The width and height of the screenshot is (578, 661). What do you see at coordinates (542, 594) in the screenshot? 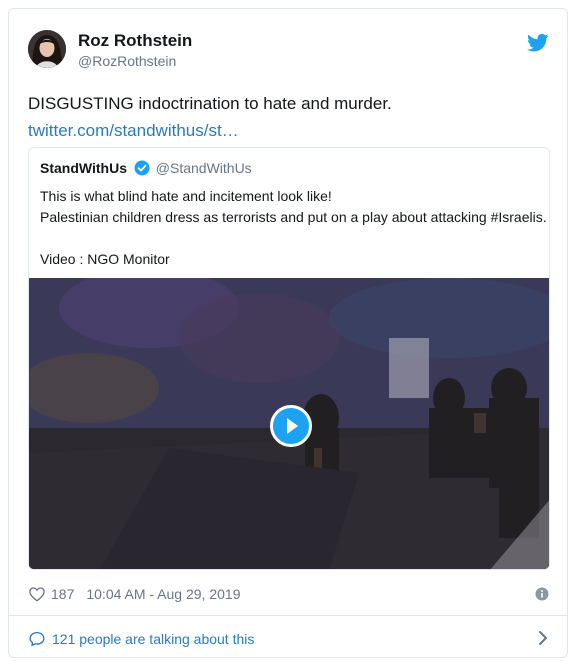
I see `info-icon` at bounding box center [542, 594].